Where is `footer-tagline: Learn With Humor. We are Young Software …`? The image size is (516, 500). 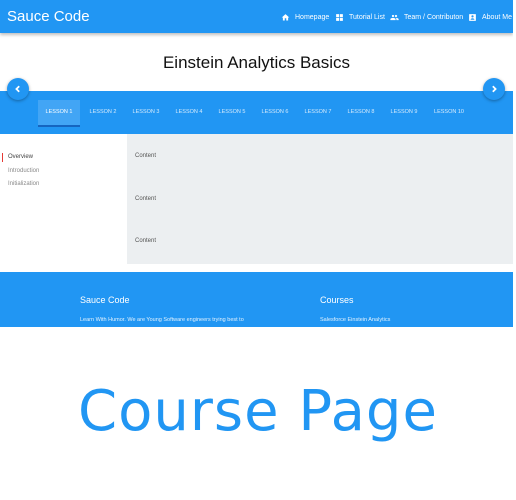
footer-tagline: Learn With Humor. We are Young Software … is located at coordinates (162, 320).